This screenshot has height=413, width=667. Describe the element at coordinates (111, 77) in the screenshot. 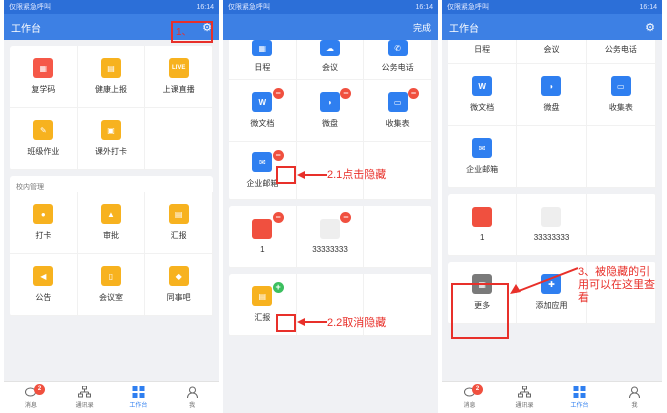

I see `app-health-report: ▤ 健康上报` at that location.